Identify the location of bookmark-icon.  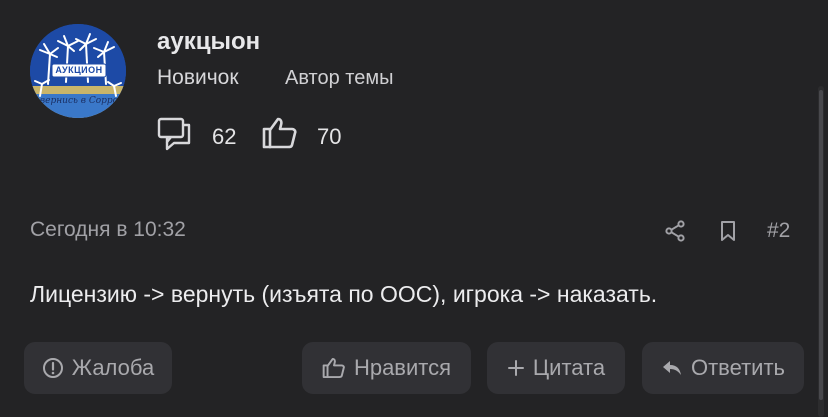
(728, 231).